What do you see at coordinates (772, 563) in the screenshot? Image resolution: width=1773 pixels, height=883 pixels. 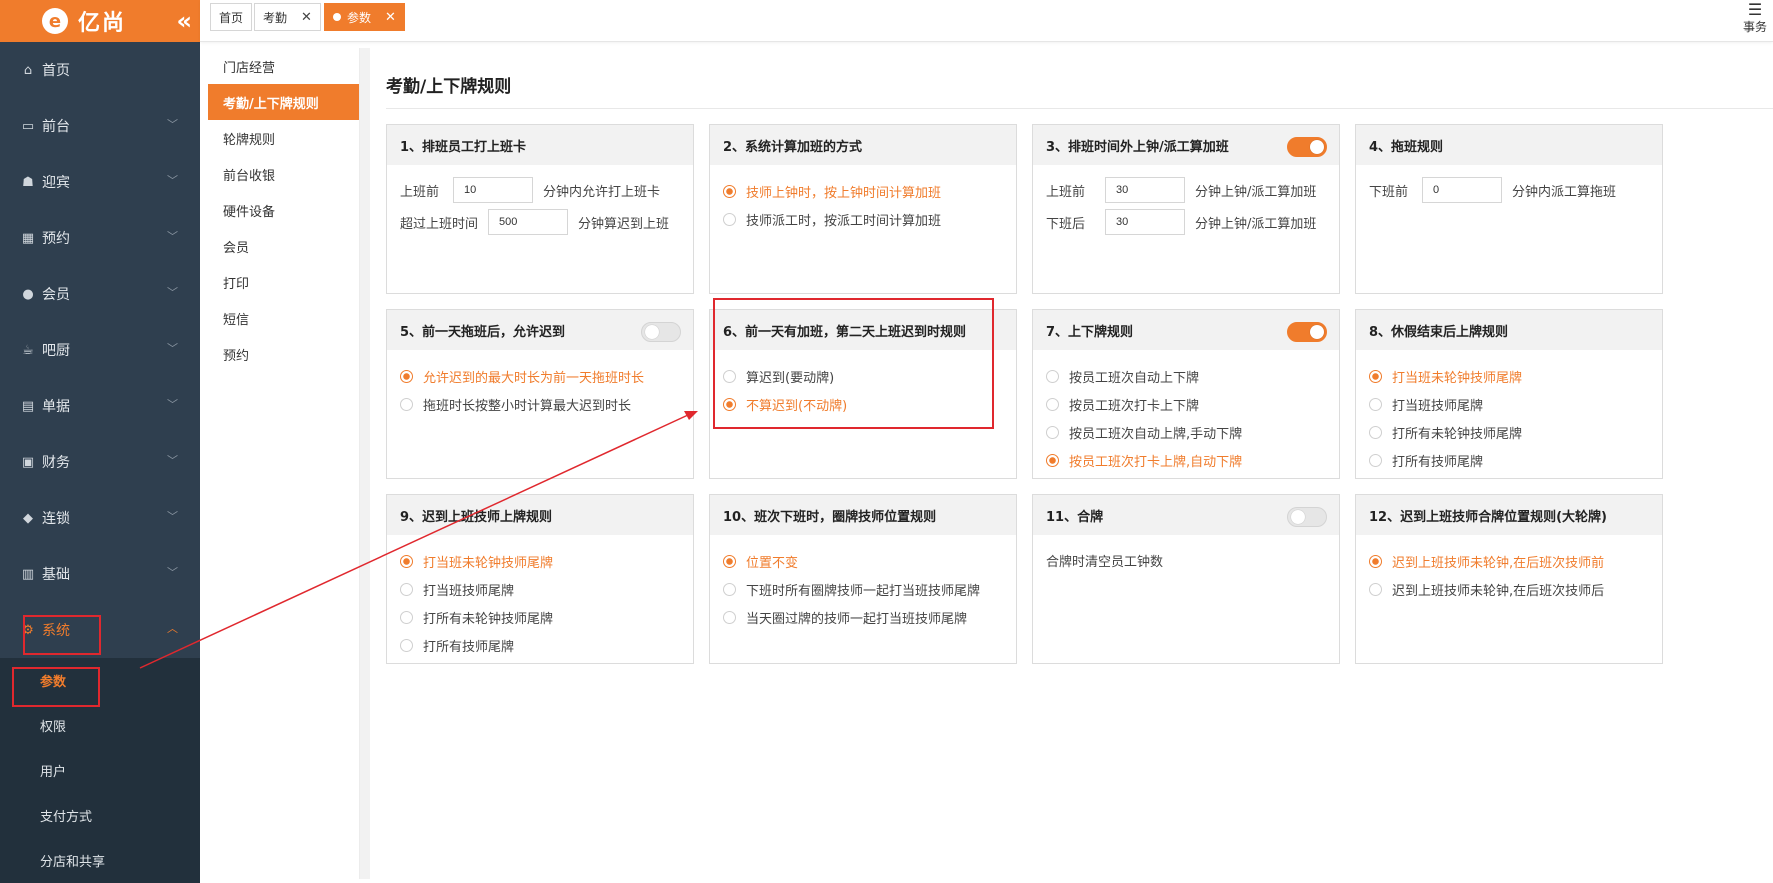 I see `option-label: 位置不变` at bounding box center [772, 563].